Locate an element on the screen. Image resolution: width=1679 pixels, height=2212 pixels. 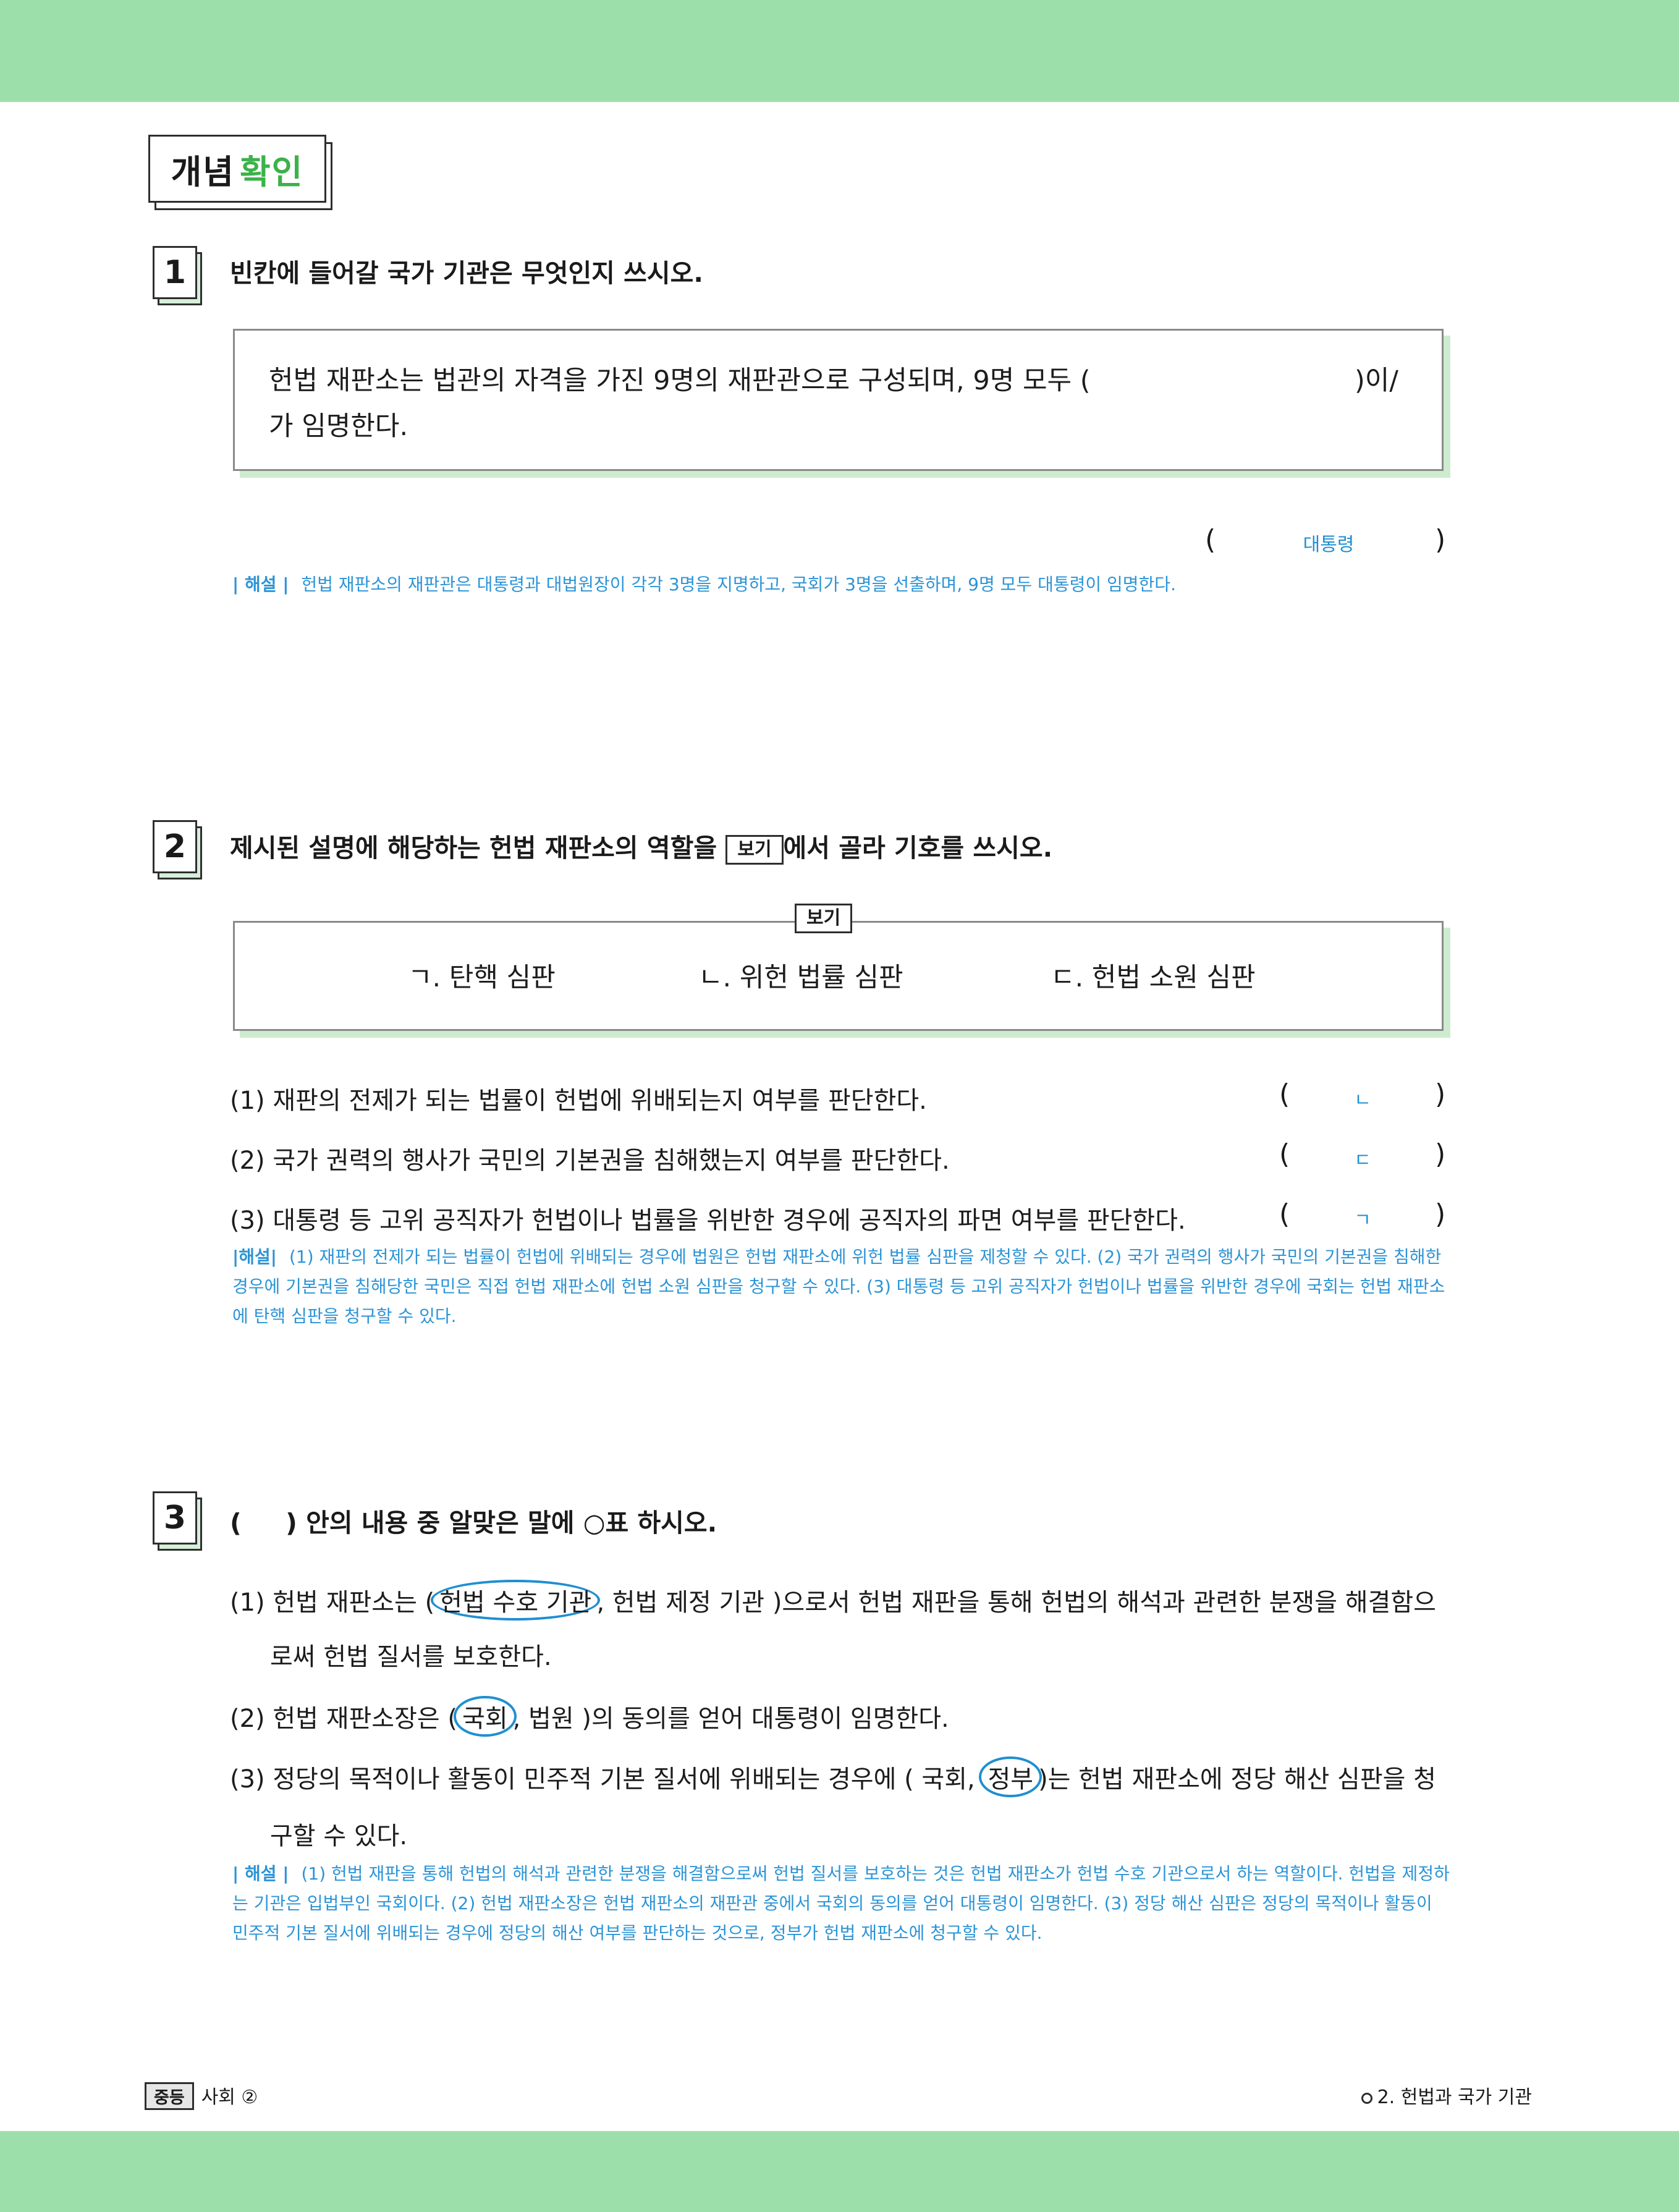
question-3-prompt: ( ) 안의 내용 중 알맞은 말에 ○표 하시오. is located at coordinates (473, 1523).